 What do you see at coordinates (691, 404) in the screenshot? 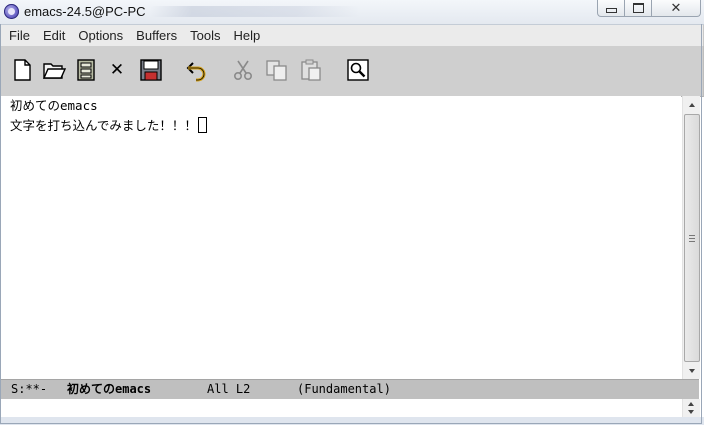
I see `echo-scroll-up-icon` at bounding box center [691, 404].